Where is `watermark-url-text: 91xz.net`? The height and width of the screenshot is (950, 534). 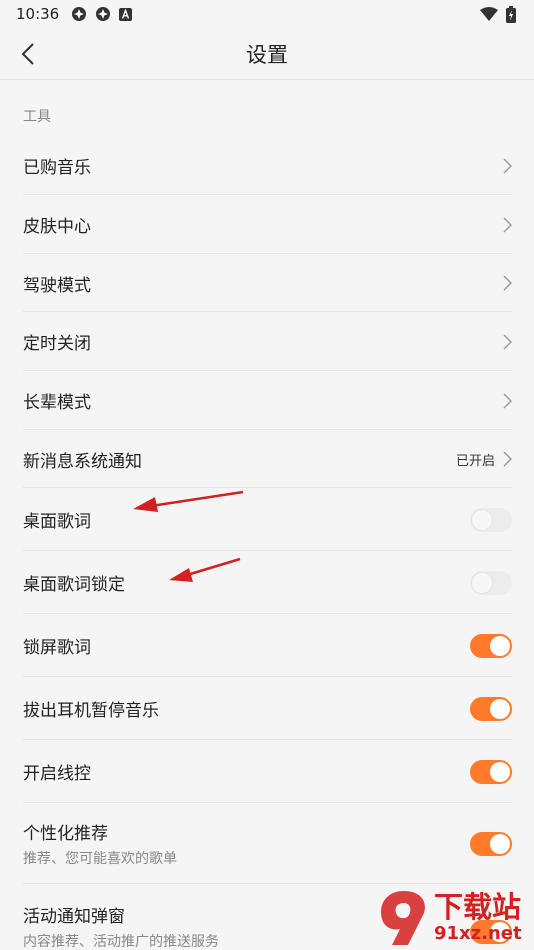
watermark-url-text: 91xz.net is located at coordinates (478, 933).